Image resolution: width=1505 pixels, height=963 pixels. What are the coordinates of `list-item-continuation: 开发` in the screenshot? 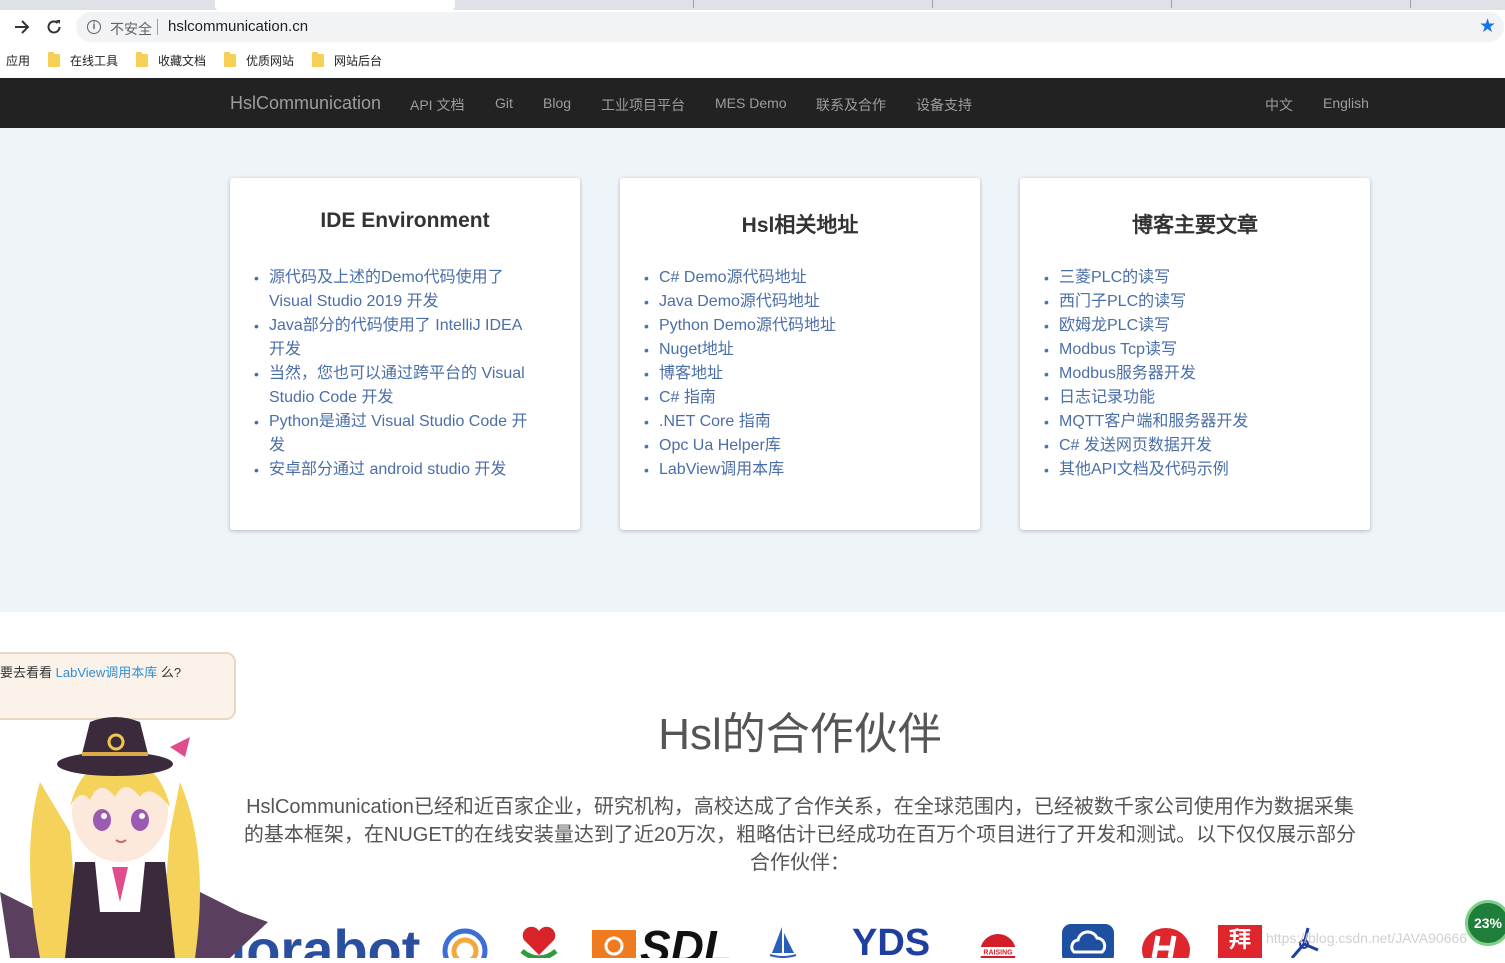 It's located at (398, 350).